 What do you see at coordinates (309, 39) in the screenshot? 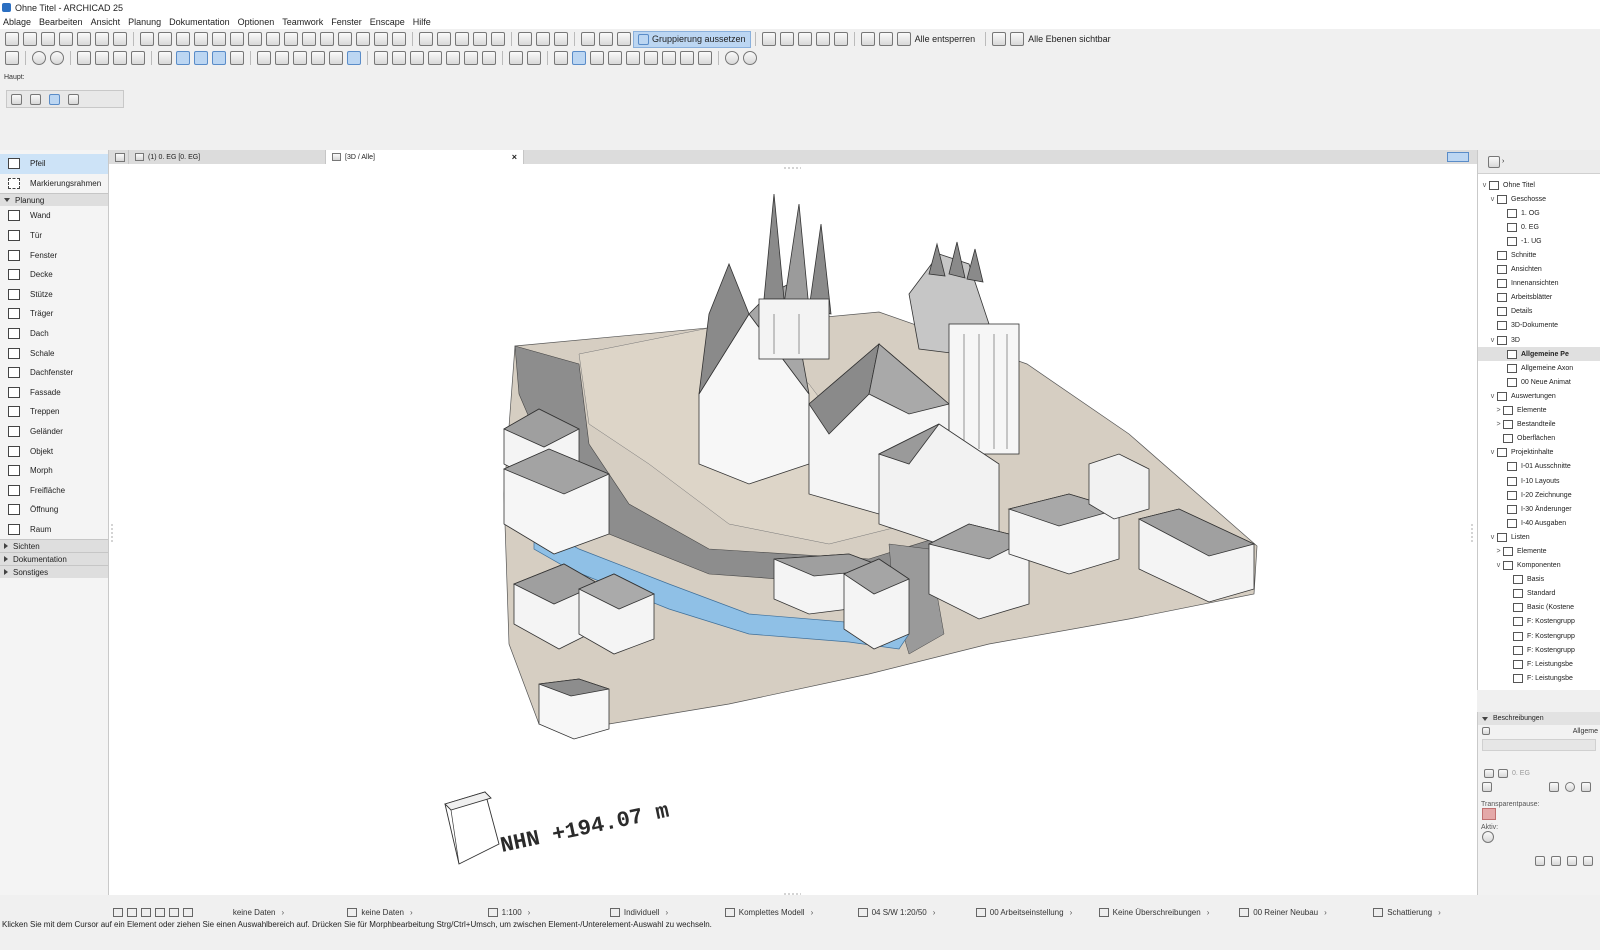
I see `hatch-options-icon` at bounding box center [309, 39].